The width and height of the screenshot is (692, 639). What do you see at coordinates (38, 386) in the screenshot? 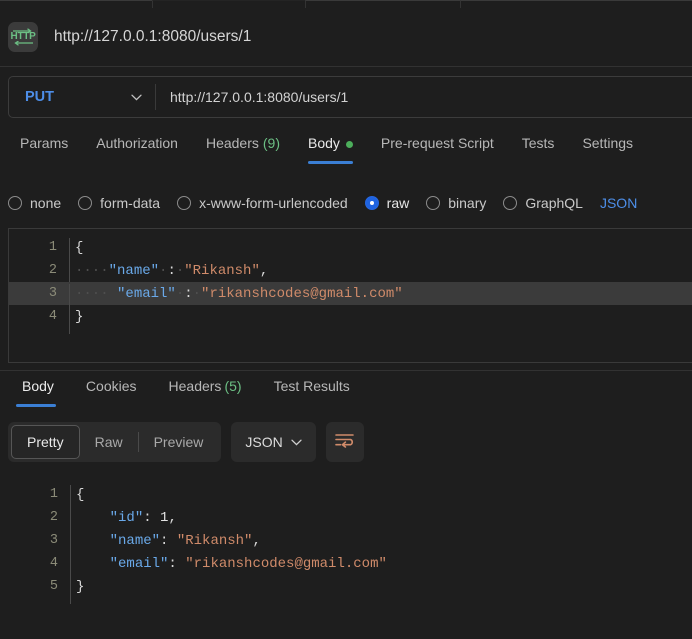
I see `response-tab-label: Body` at bounding box center [38, 386].